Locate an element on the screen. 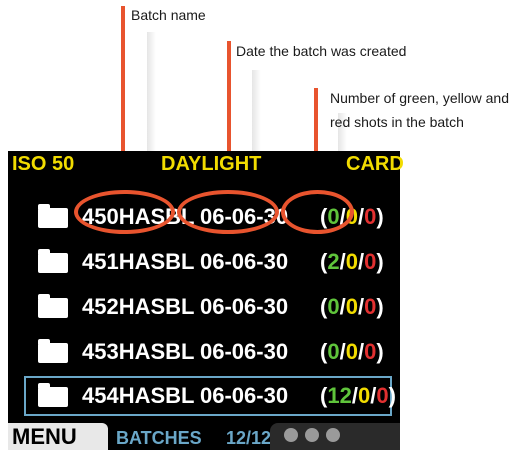  section-label: BATCHES is located at coordinates (159, 438).